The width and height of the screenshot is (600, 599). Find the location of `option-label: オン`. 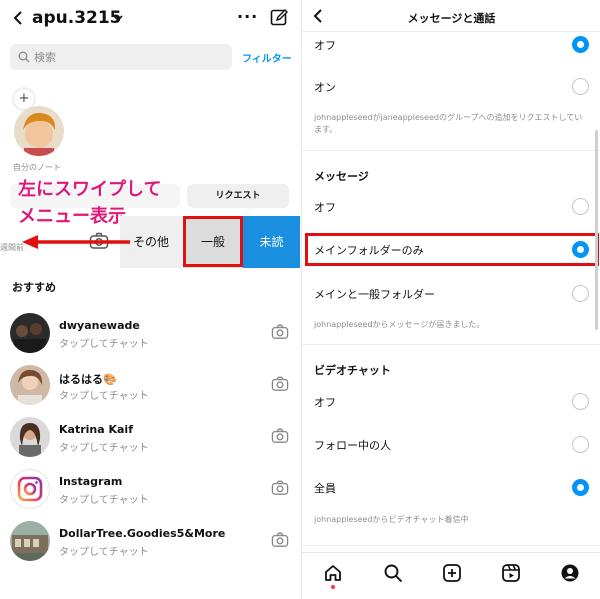

option-label: オン is located at coordinates (325, 87).